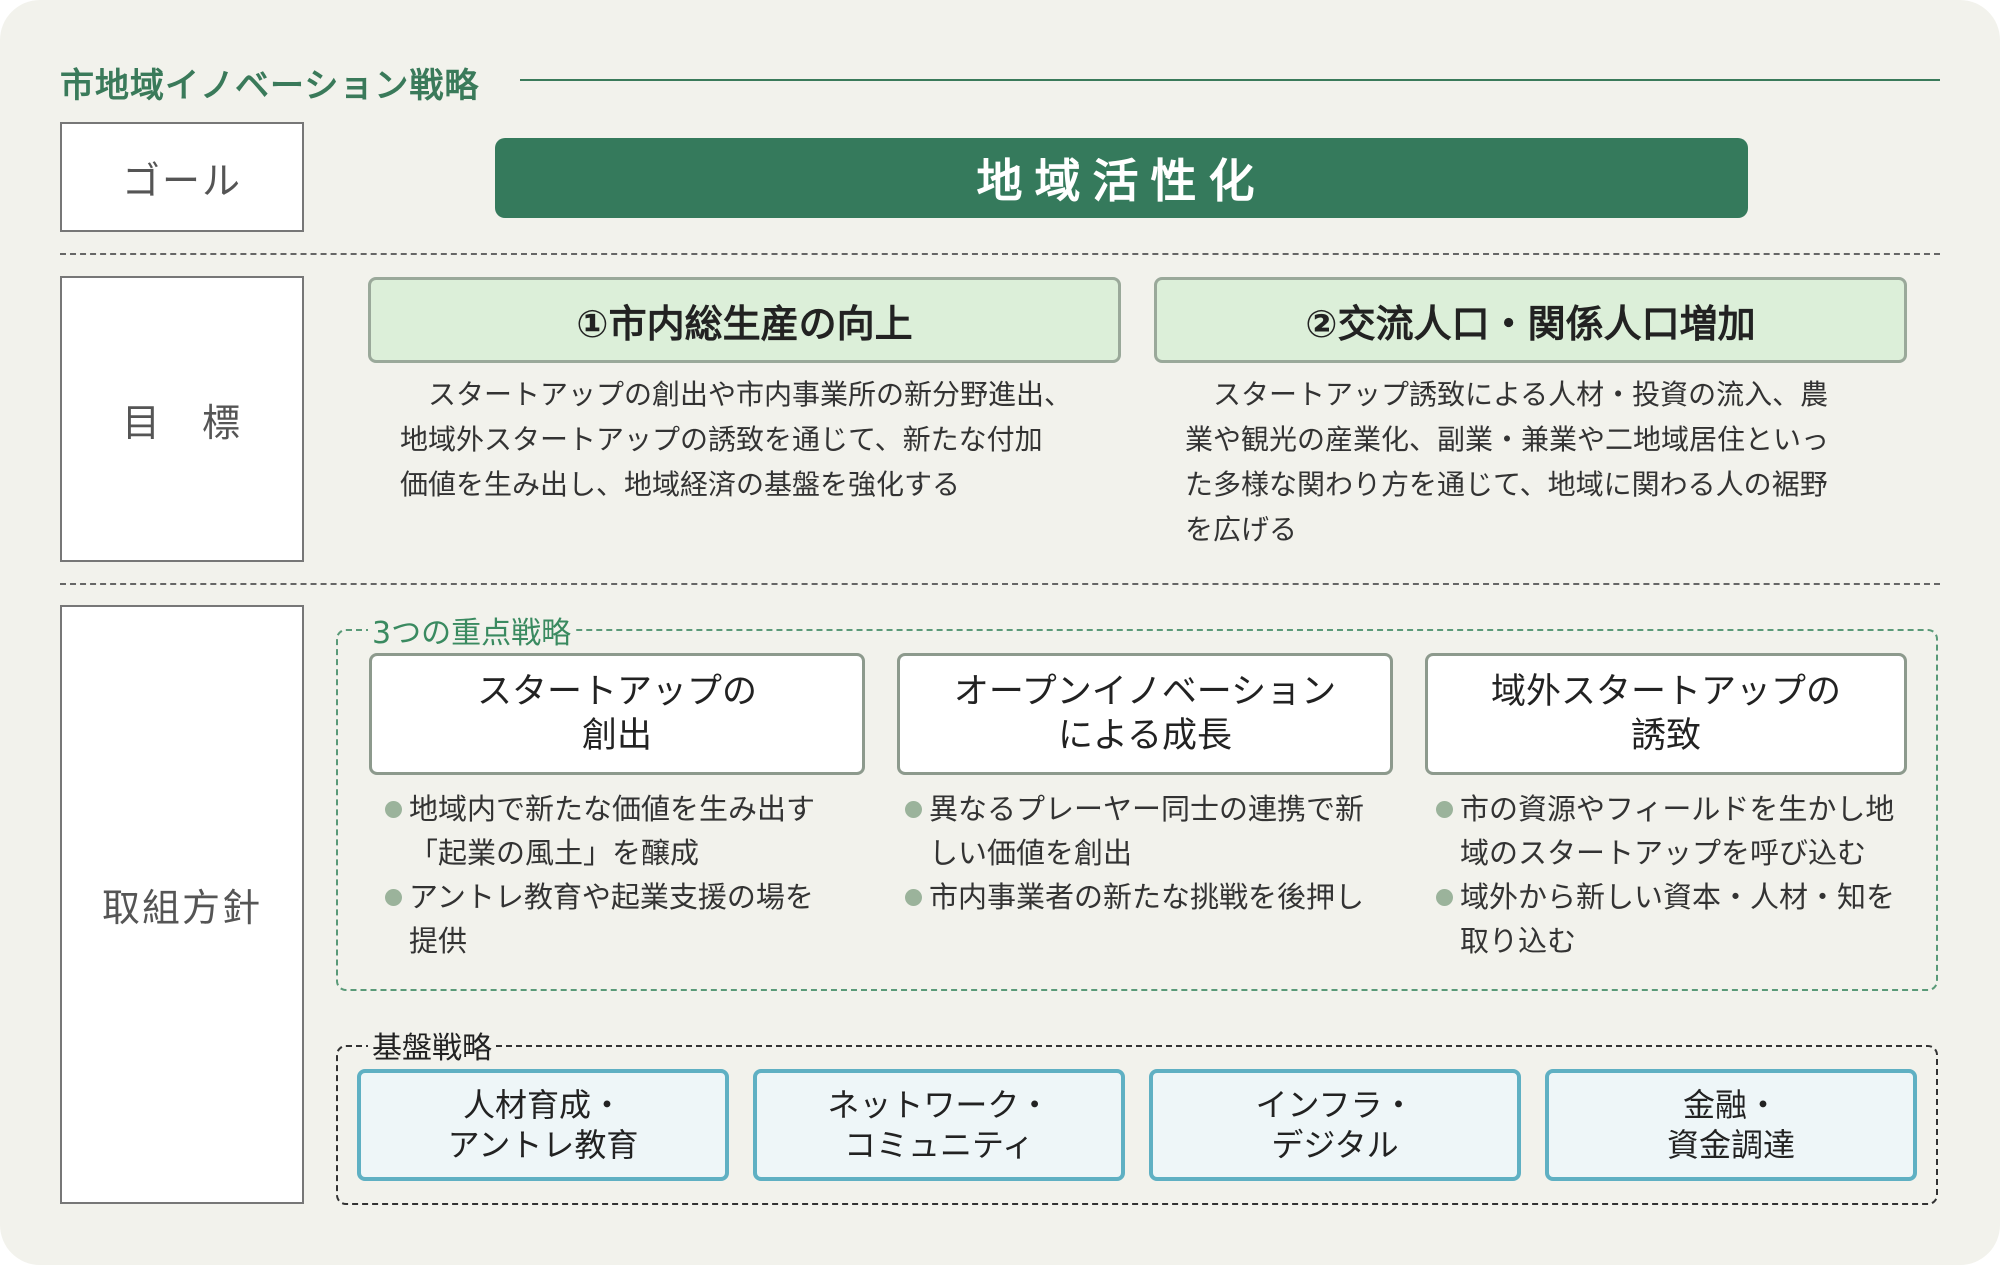  Describe the element at coordinates (1683, 919) in the screenshot. I see `bullet-item: 域外から新しい資本・人材・知を 取り込む` at that location.